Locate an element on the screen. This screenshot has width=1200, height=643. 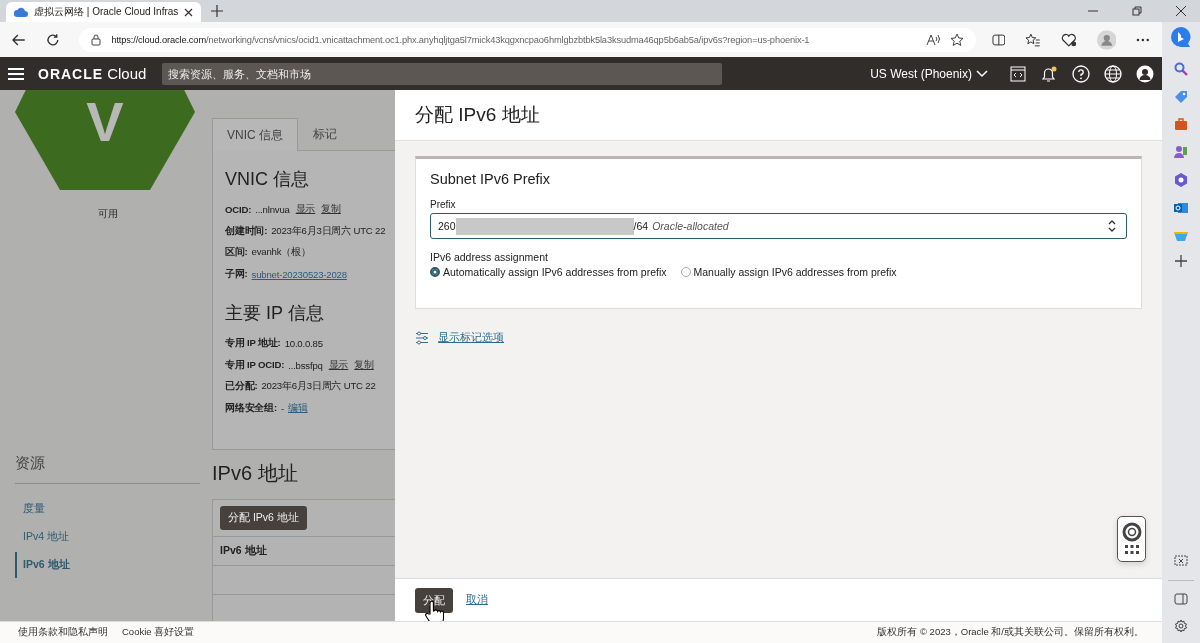
field-label: 专用 IP 地址: is located at coordinates (253, 344).